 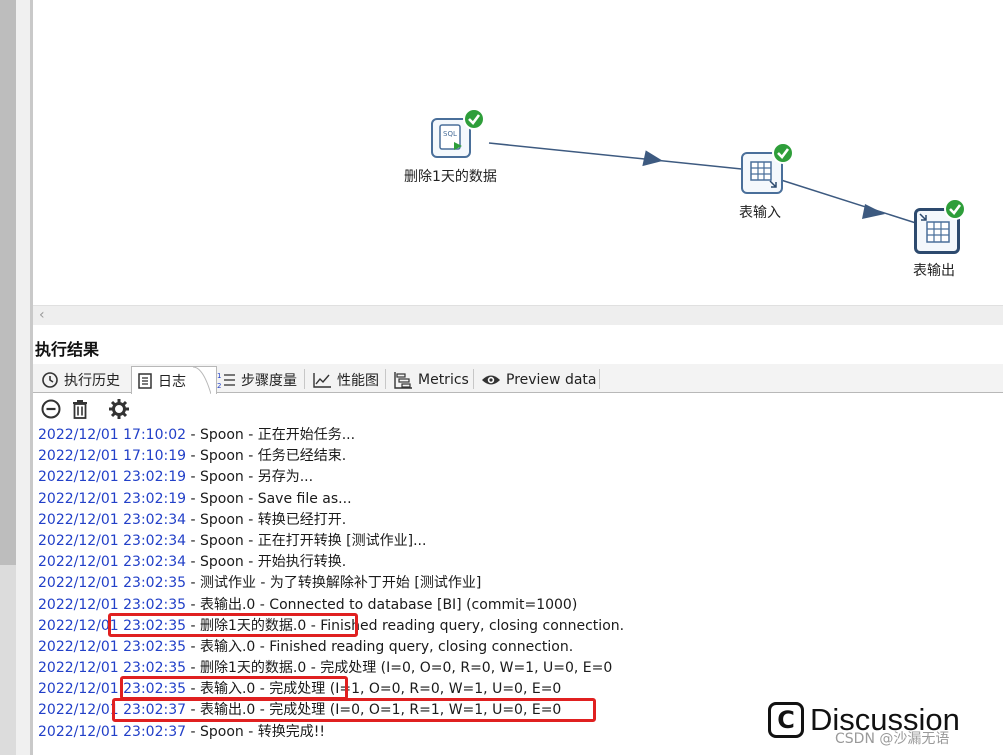 I want to click on clear-log-icon, so click(x=51, y=409).